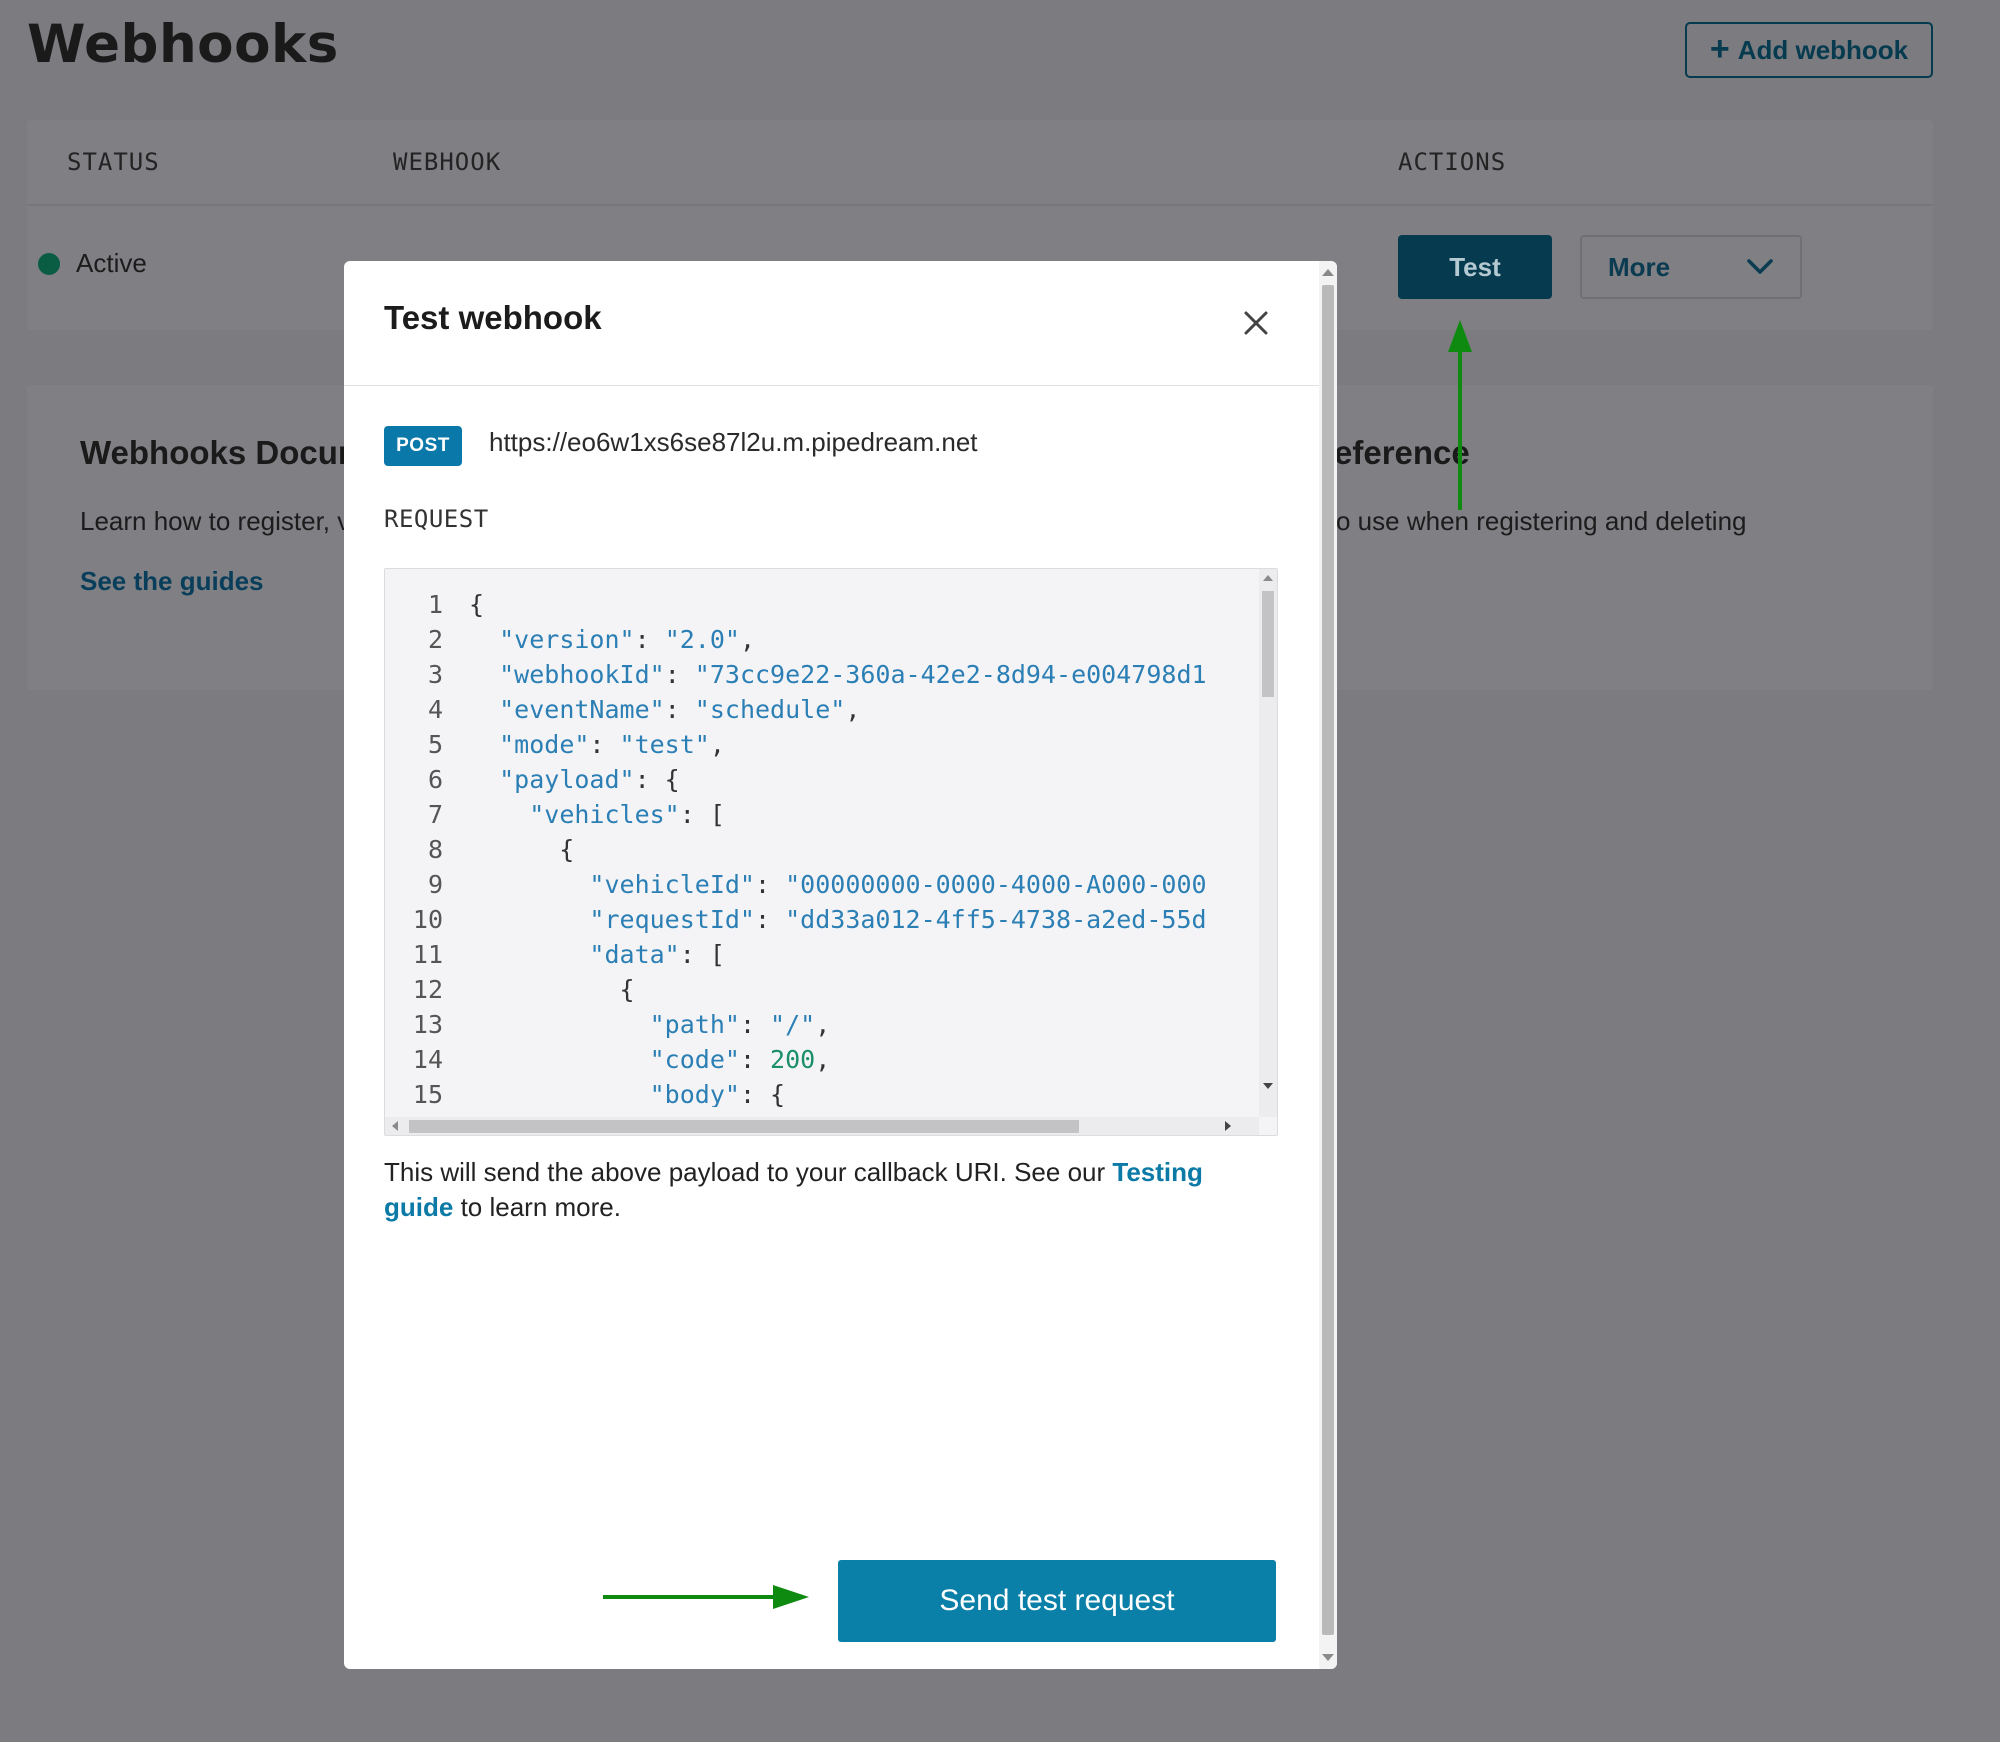 Image resolution: width=2000 pixels, height=1742 pixels. Describe the element at coordinates (435, 884) in the screenshot. I see `line-number: 9` at that location.